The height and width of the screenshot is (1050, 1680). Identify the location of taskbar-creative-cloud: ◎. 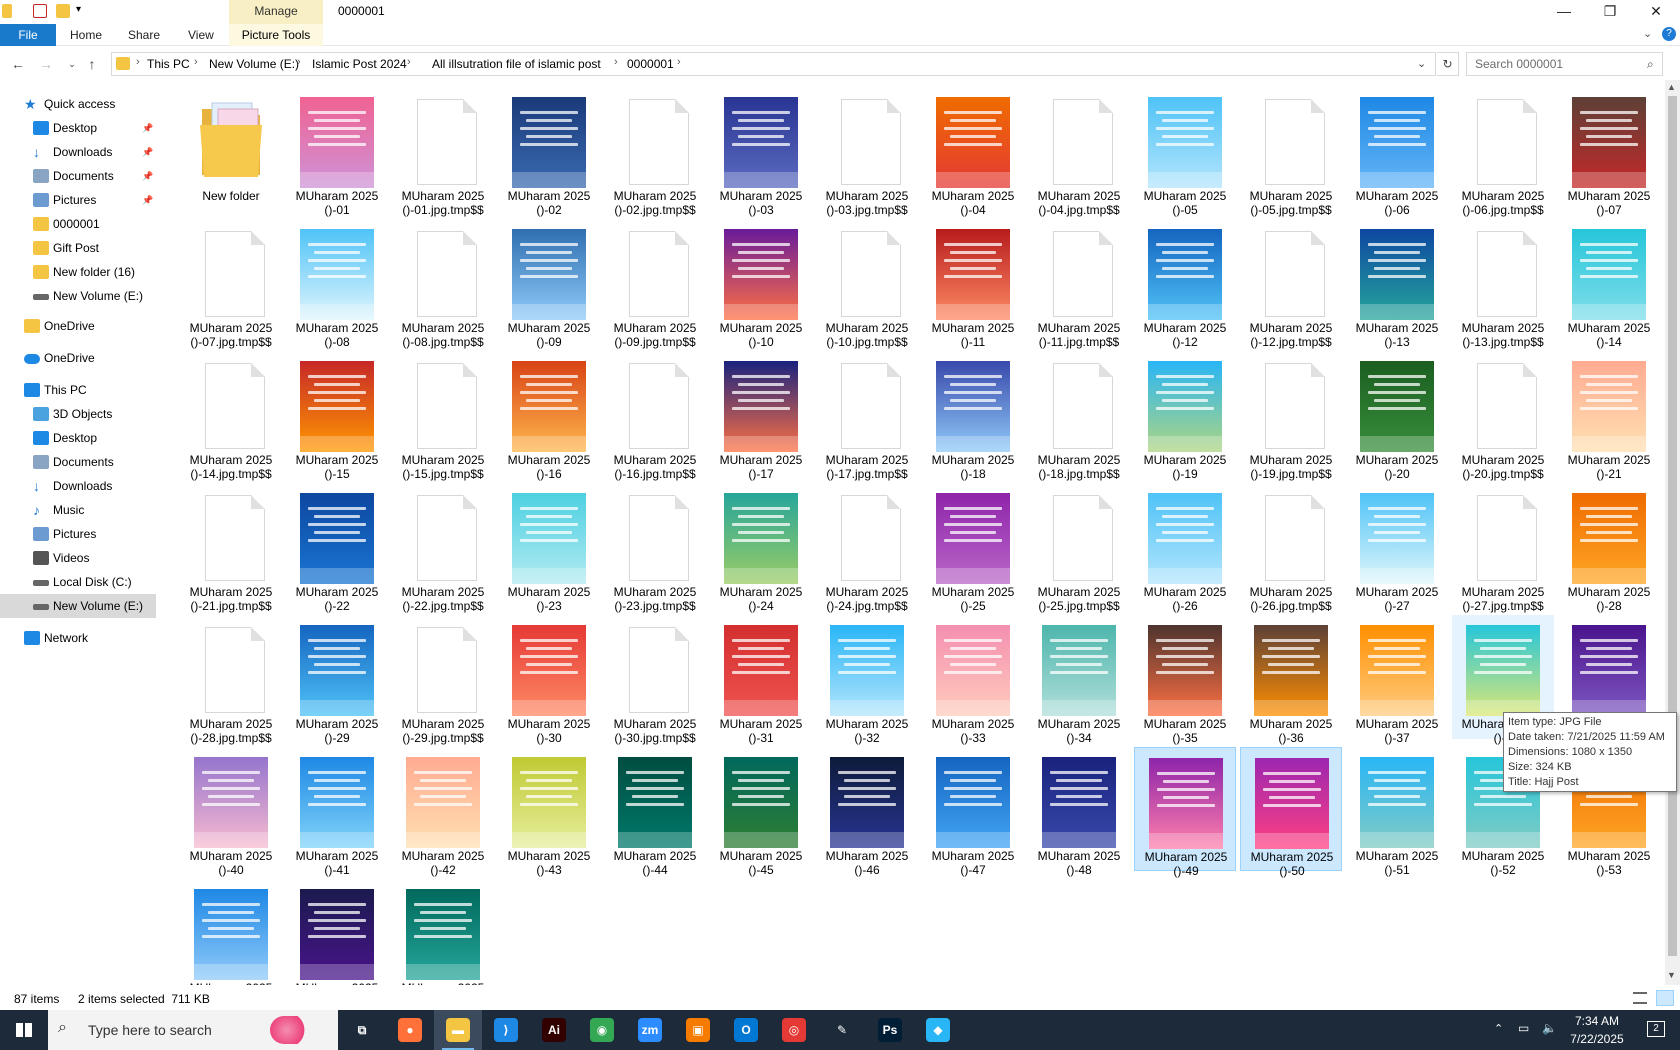
(794, 1030).